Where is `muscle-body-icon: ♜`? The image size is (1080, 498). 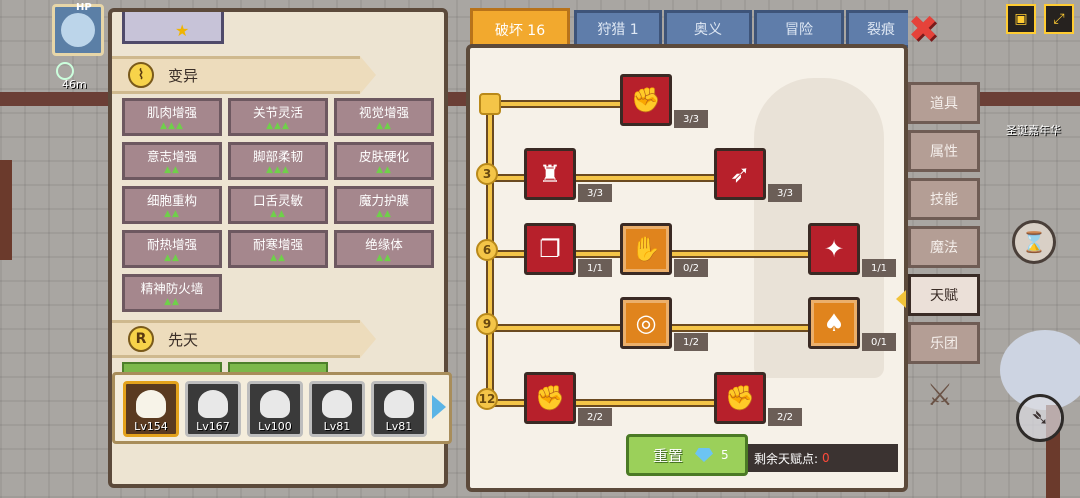 muscle-body-icon: ♜ is located at coordinates (550, 174).